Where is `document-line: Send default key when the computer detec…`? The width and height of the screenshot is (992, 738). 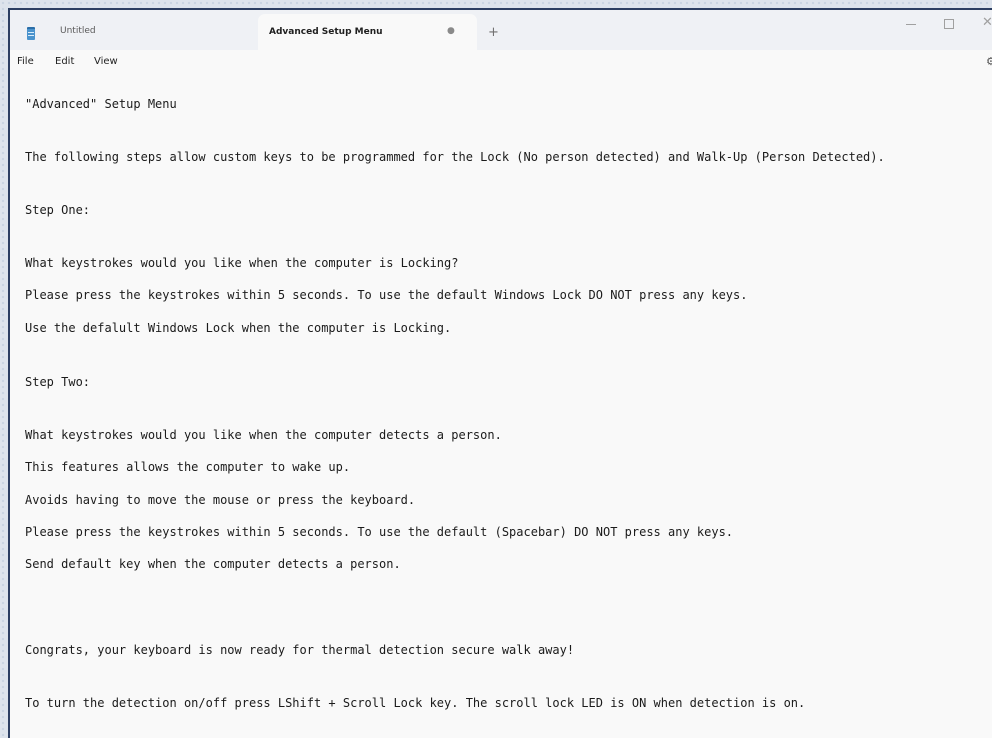 document-line: Send default key when the computer detec… is located at coordinates (213, 564).